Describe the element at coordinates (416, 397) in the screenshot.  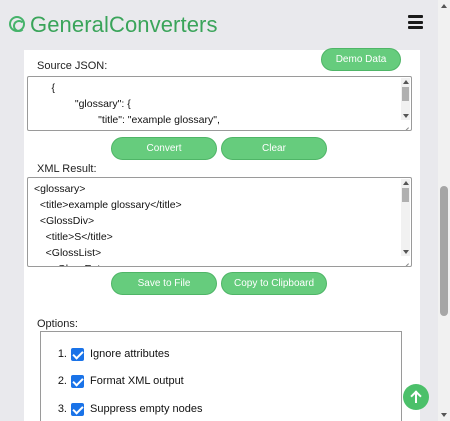
I see `back-to-top-arrow-icon` at that location.